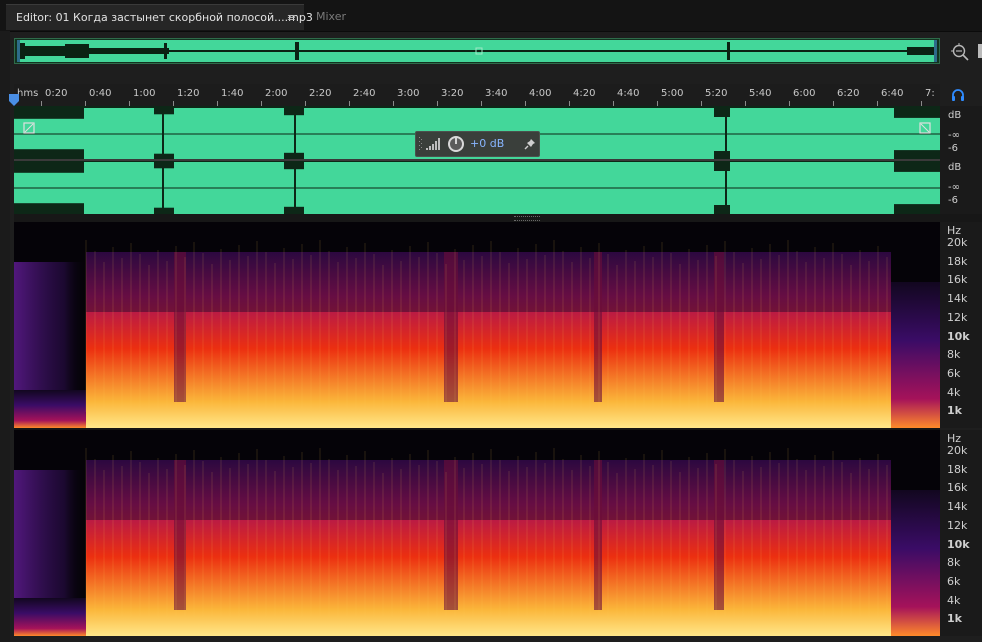  I want to click on time-ruler-tick: 1:00, so click(144, 93).